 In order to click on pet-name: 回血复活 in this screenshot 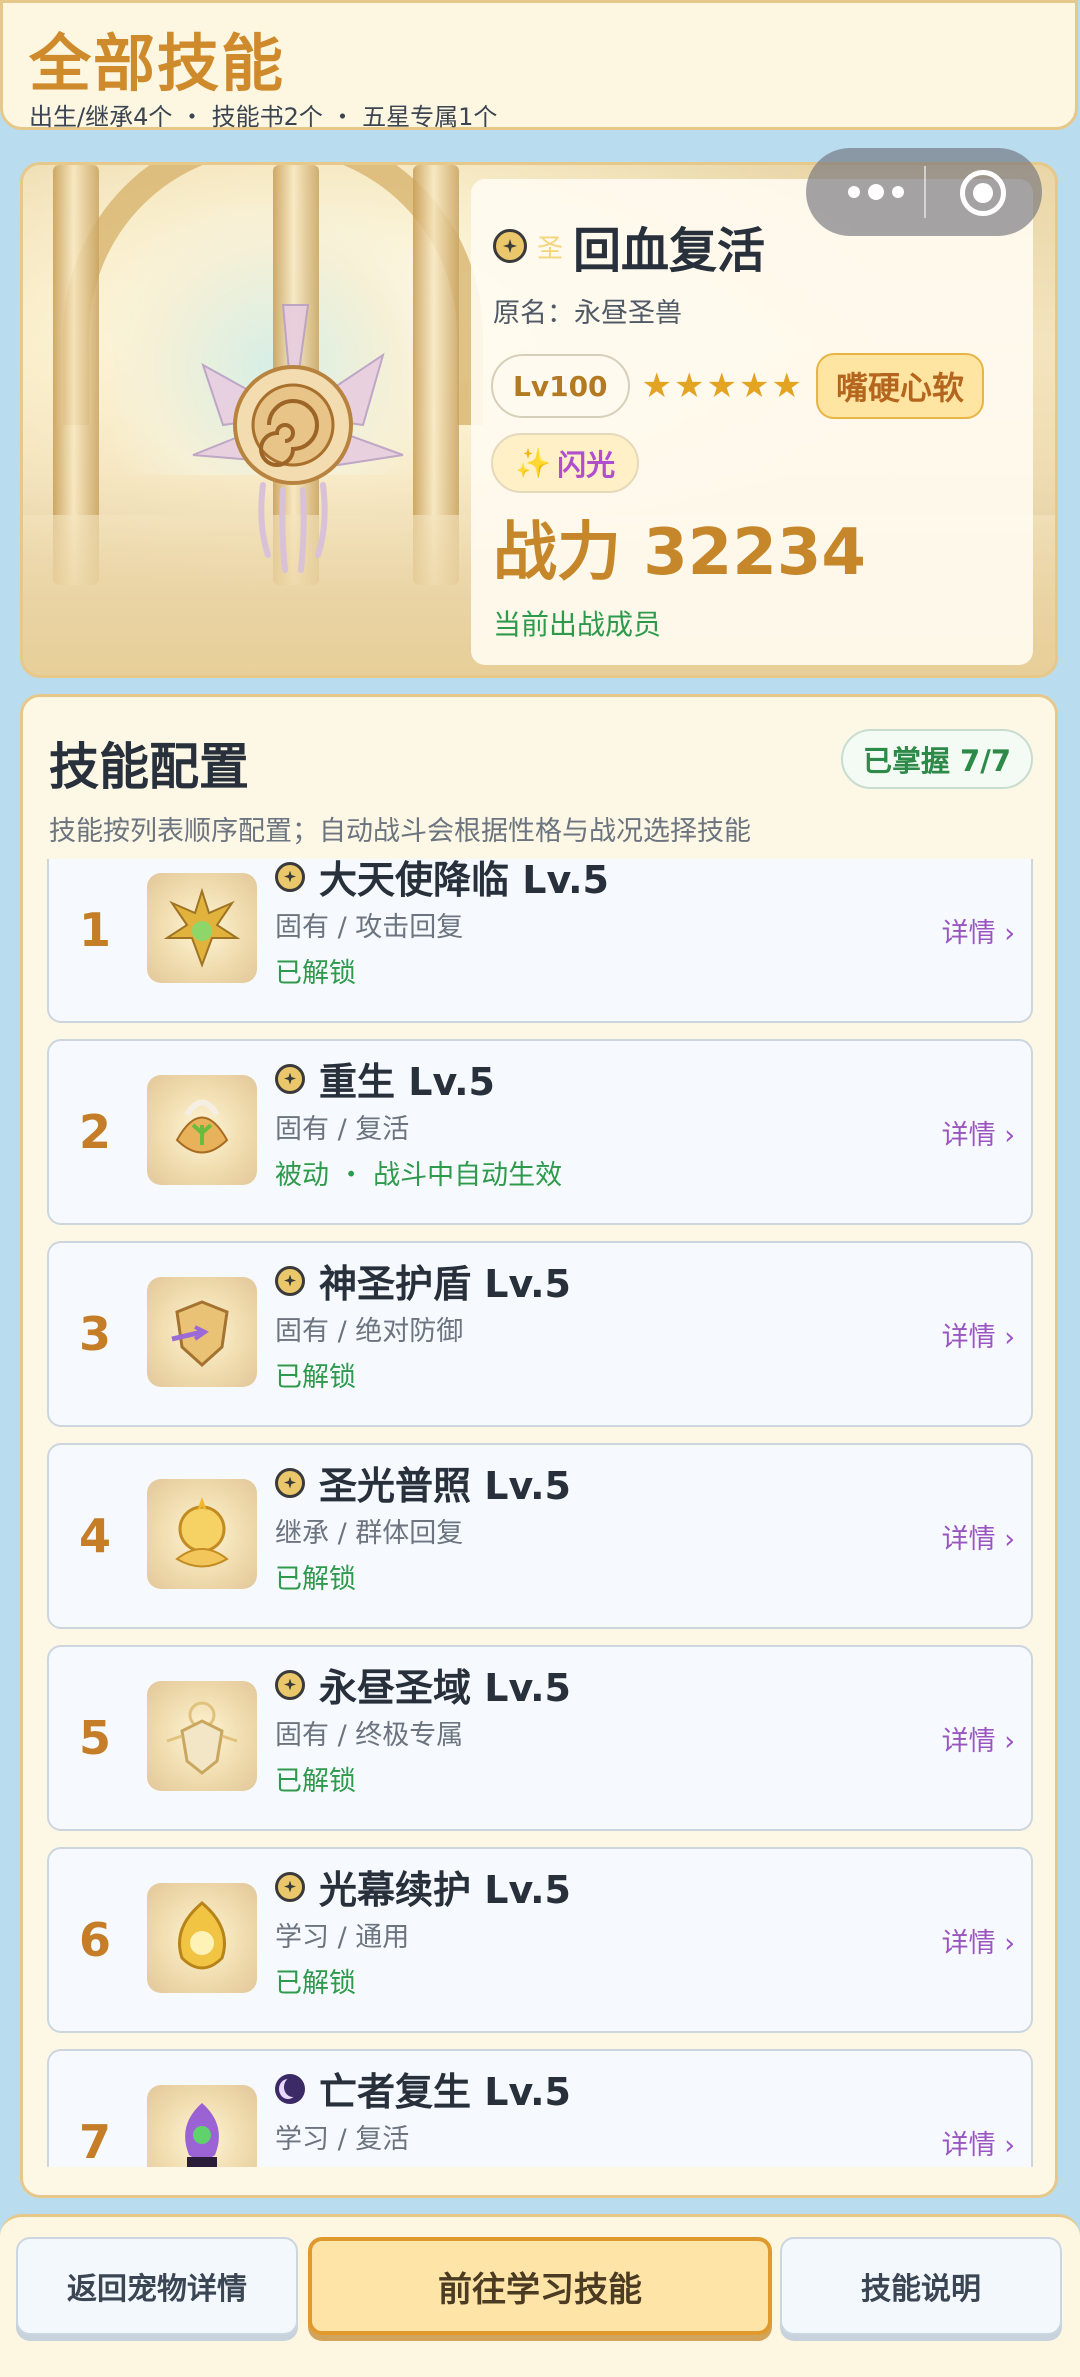, I will do `click(669, 251)`.